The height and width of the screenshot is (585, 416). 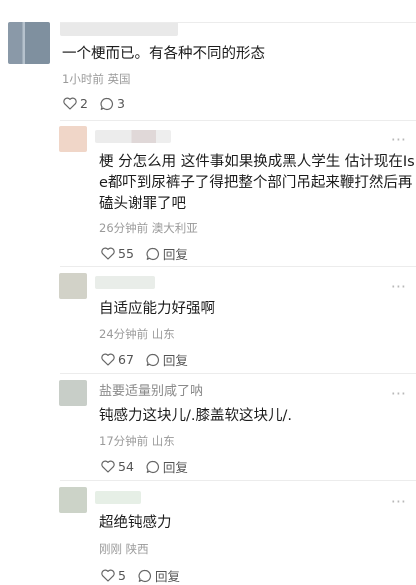 What do you see at coordinates (126, 466) in the screenshot?
I see `like-count: 54` at bounding box center [126, 466].